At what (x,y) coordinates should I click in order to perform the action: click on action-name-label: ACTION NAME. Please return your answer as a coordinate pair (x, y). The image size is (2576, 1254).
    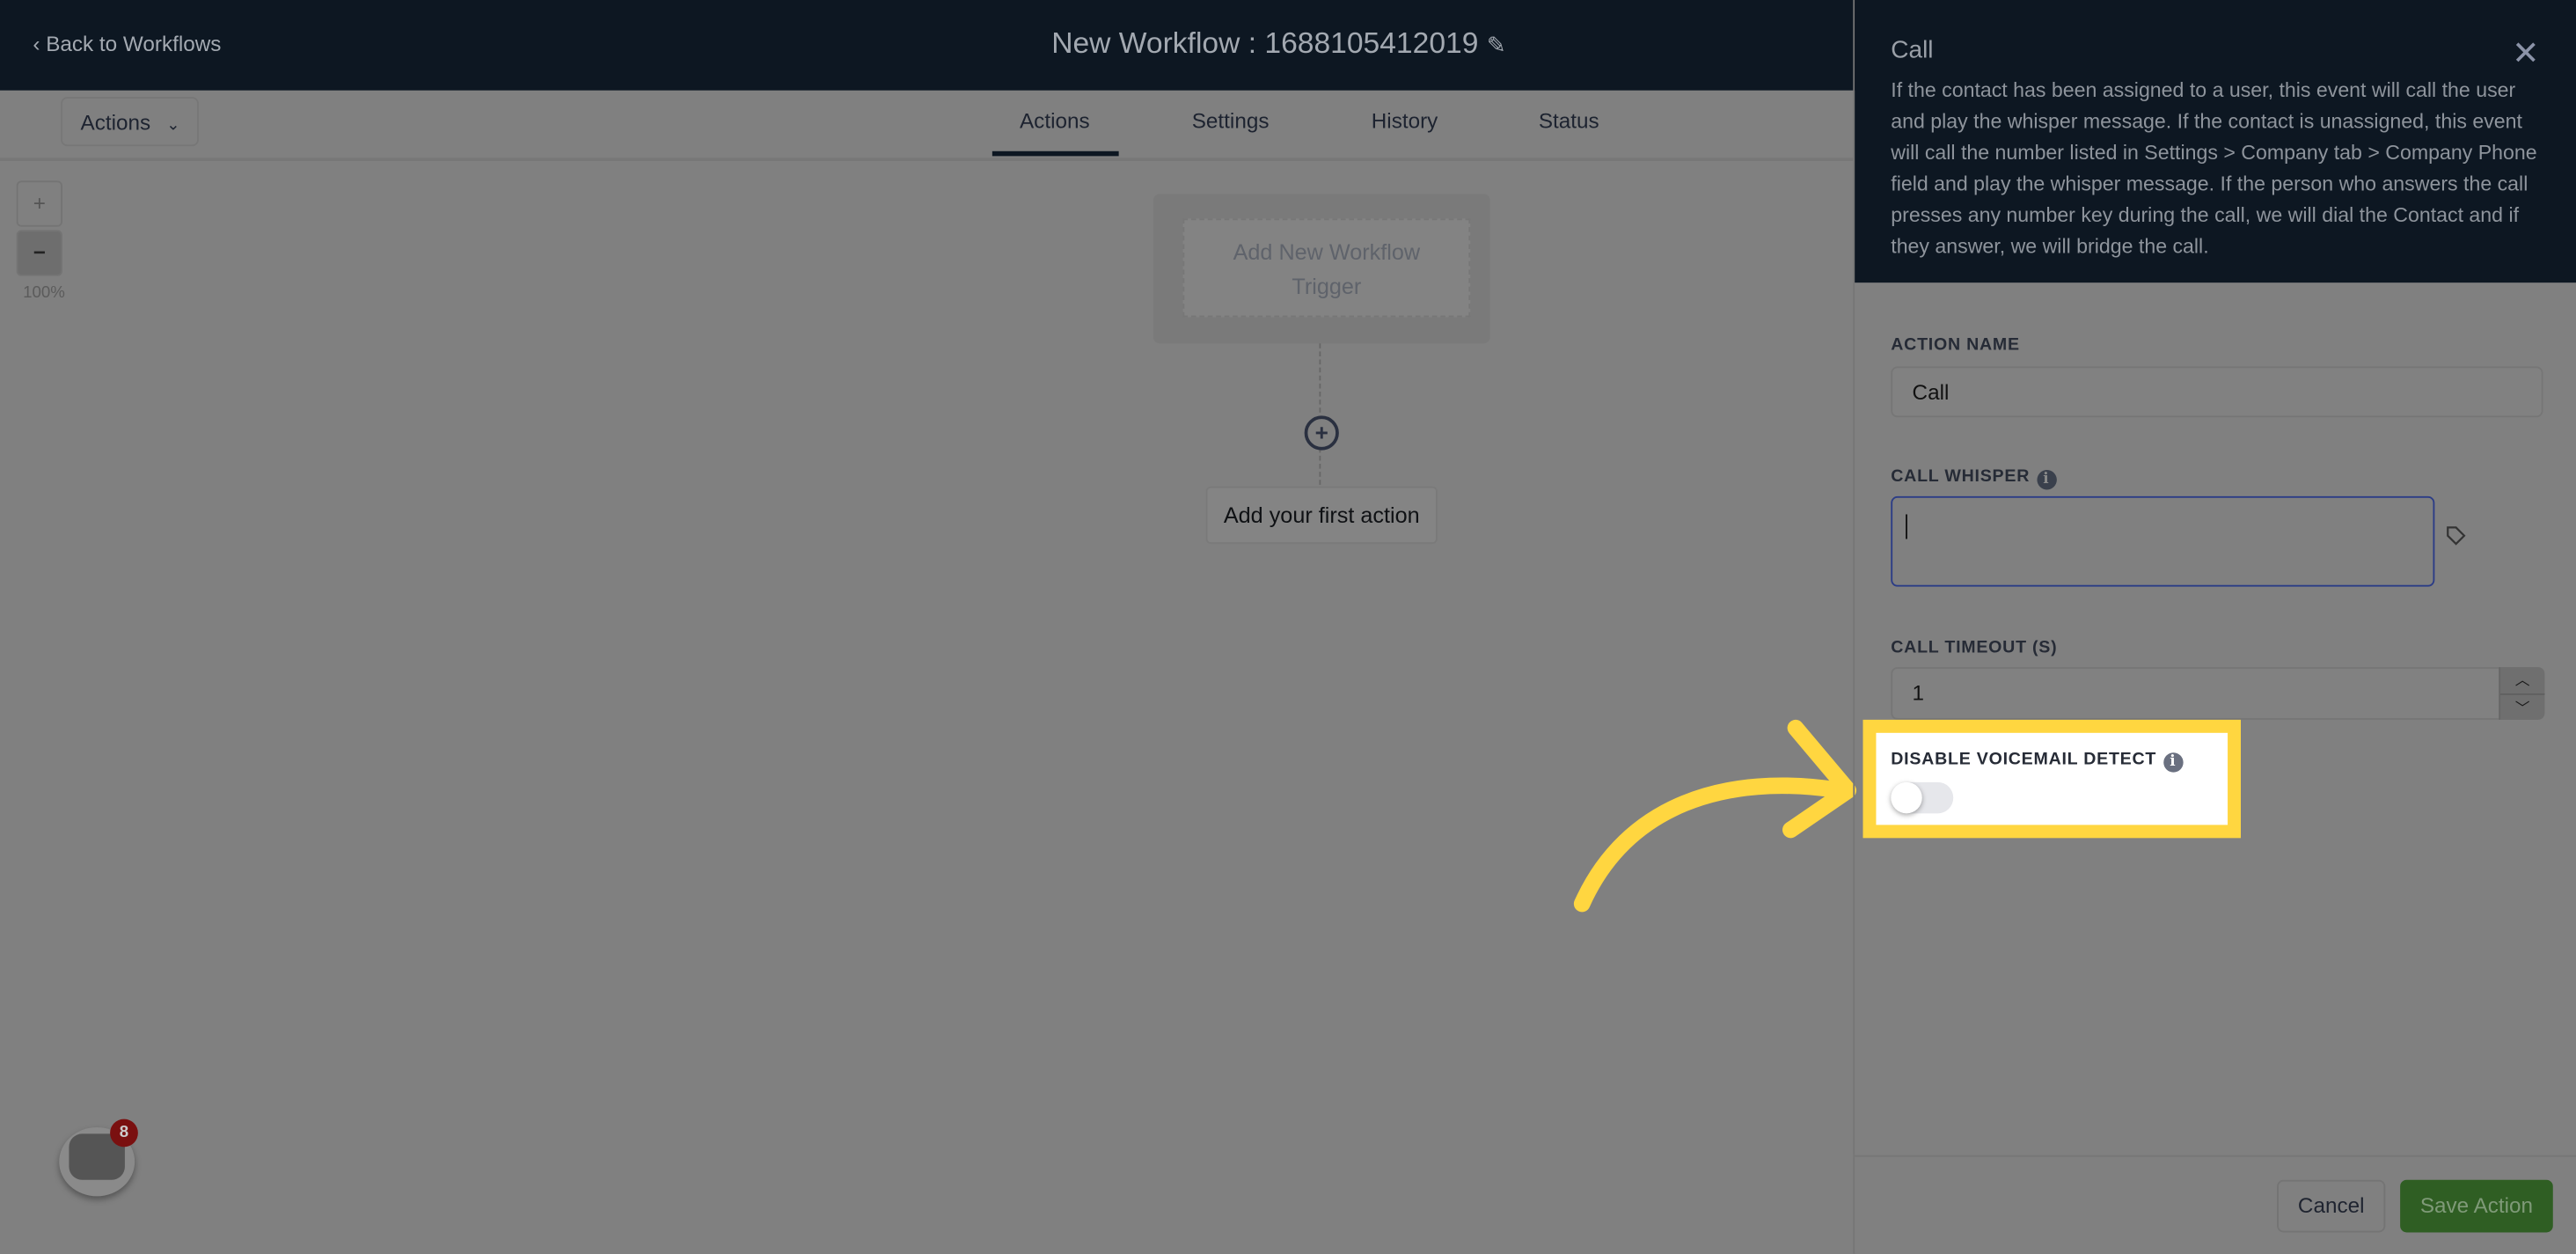
    Looking at the image, I should click on (1955, 345).